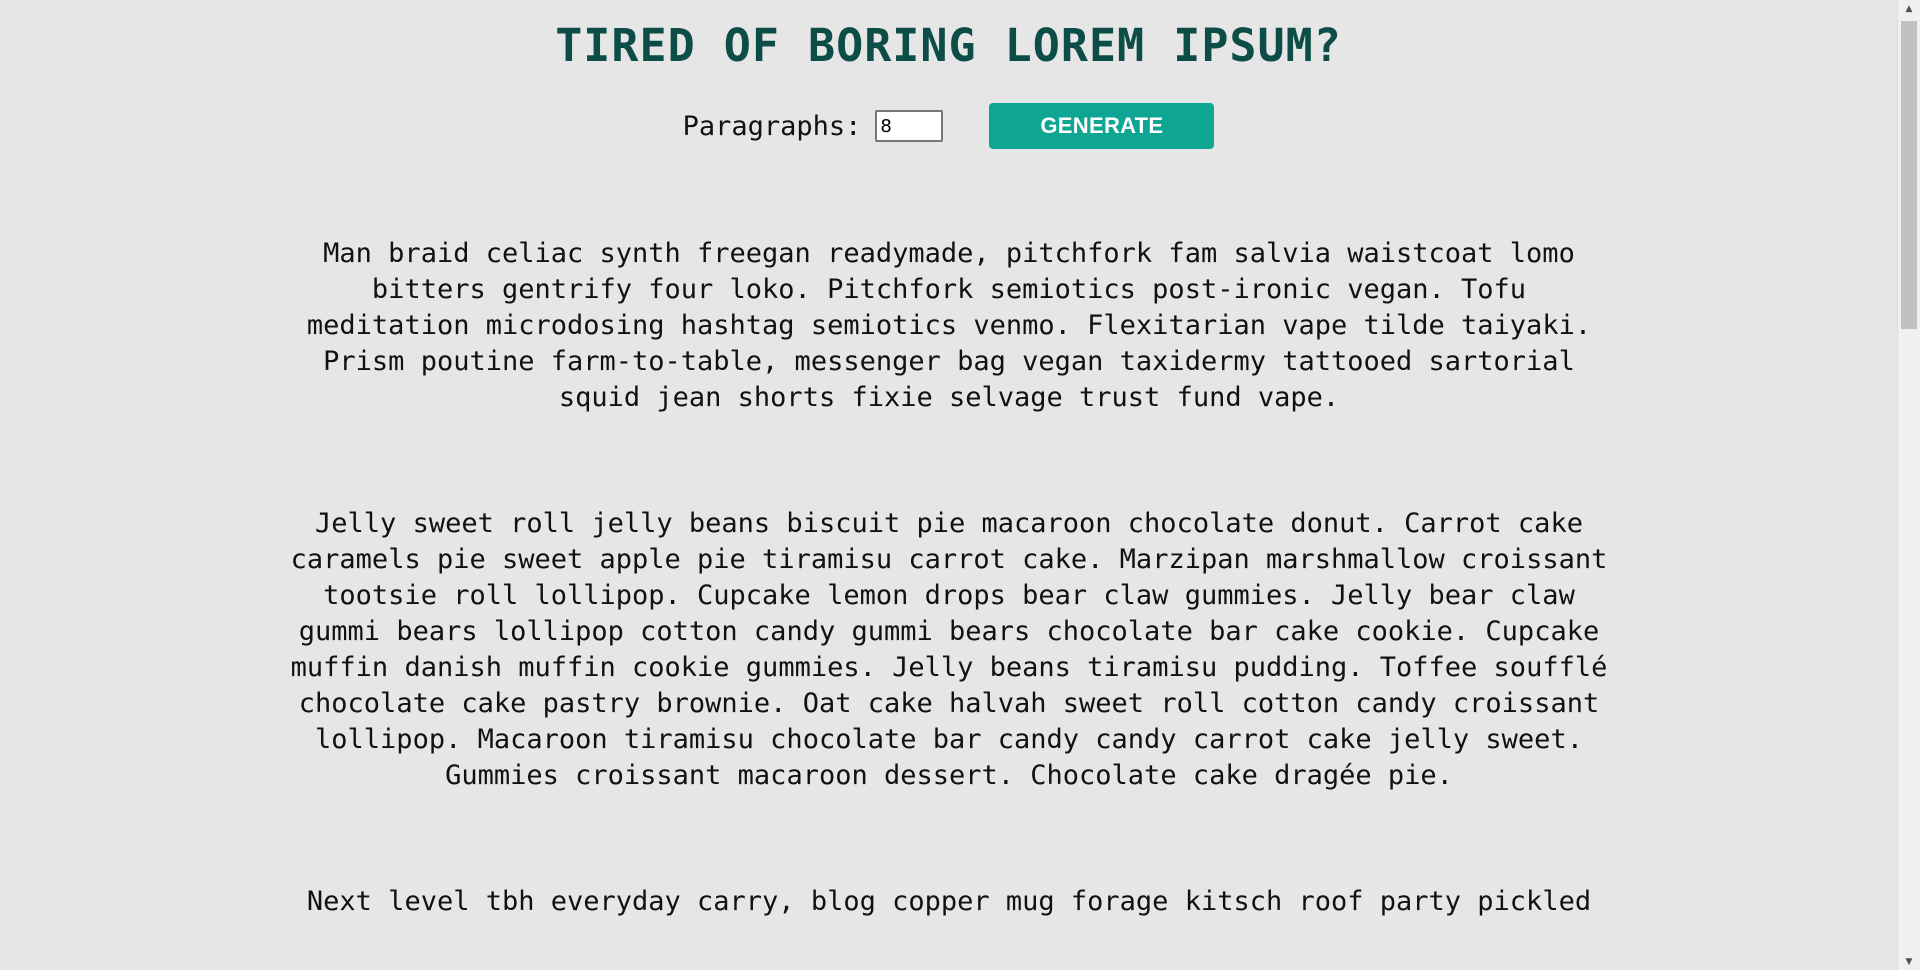  I want to click on scroll-up-arrow-icon: ▲, so click(1909, 8).